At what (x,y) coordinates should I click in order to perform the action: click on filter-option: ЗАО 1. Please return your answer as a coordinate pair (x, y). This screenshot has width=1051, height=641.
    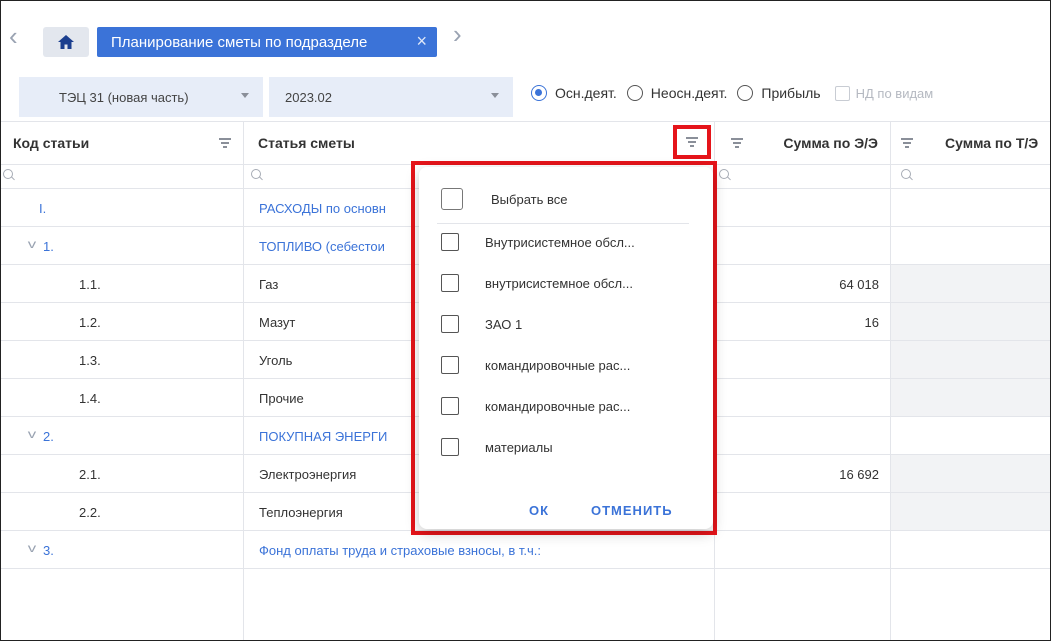
    Looking at the image, I should click on (481, 324).